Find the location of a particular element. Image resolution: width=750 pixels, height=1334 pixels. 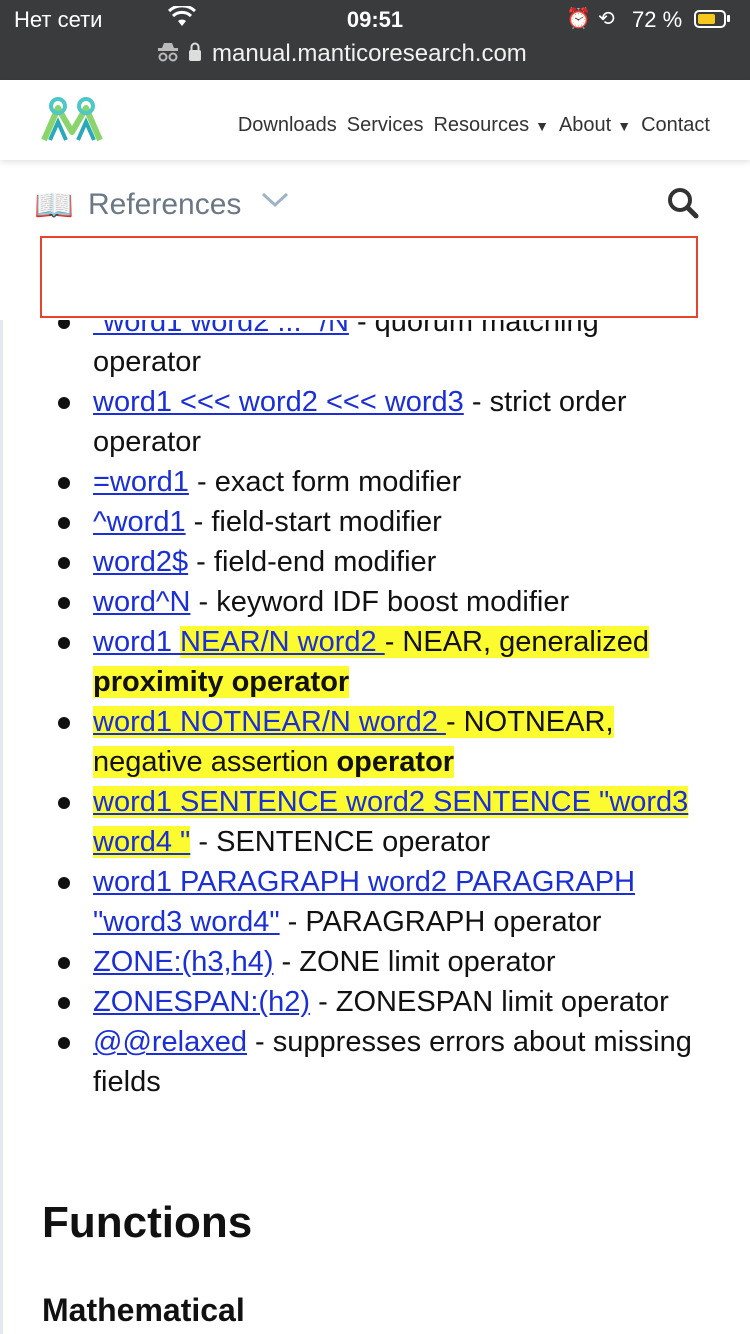

operator-desc: - keyword IDF boost modifier is located at coordinates (380, 602).